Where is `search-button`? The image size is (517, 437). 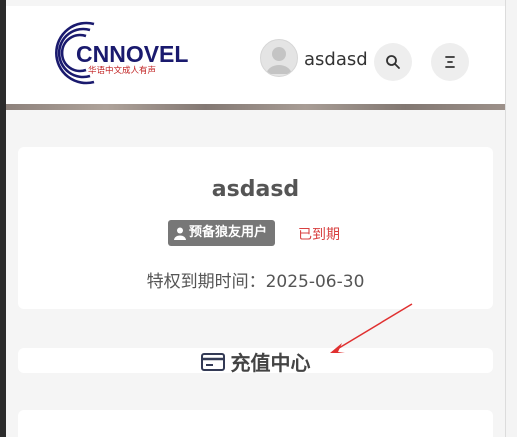 search-button is located at coordinates (393, 62).